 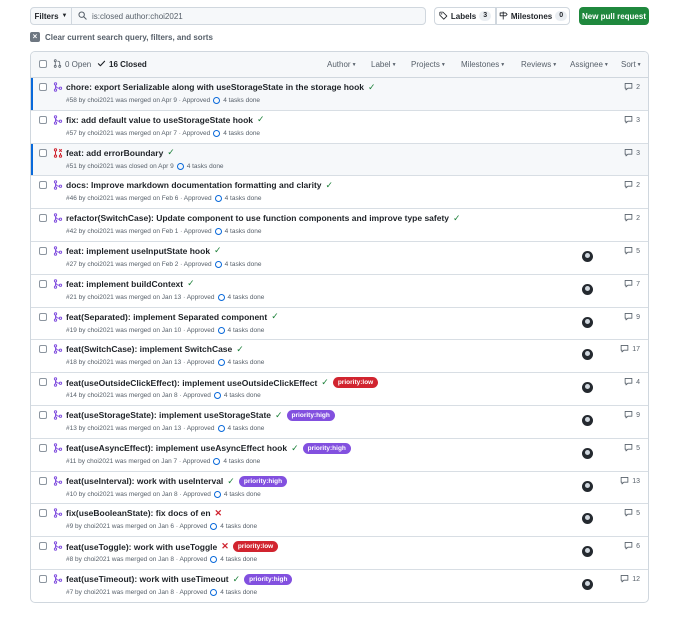 What do you see at coordinates (72, 64) in the screenshot?
I see `open-filter-link: 0 Open` at bounding box center [72, 64].